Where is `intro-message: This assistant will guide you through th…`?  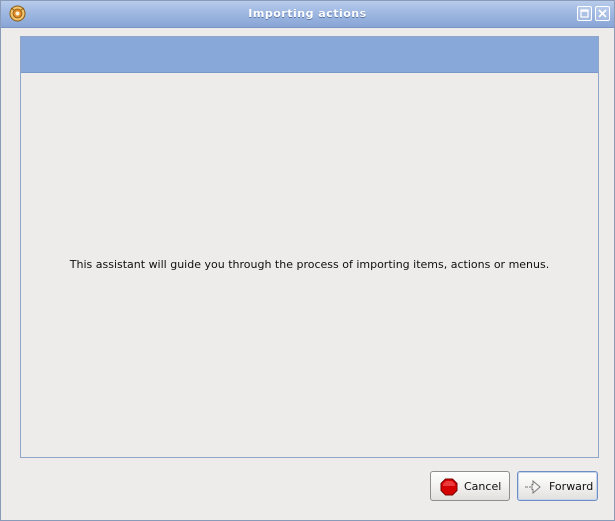
intro-message: This assistant will guide you through th… is located at coordinates (309, 264).